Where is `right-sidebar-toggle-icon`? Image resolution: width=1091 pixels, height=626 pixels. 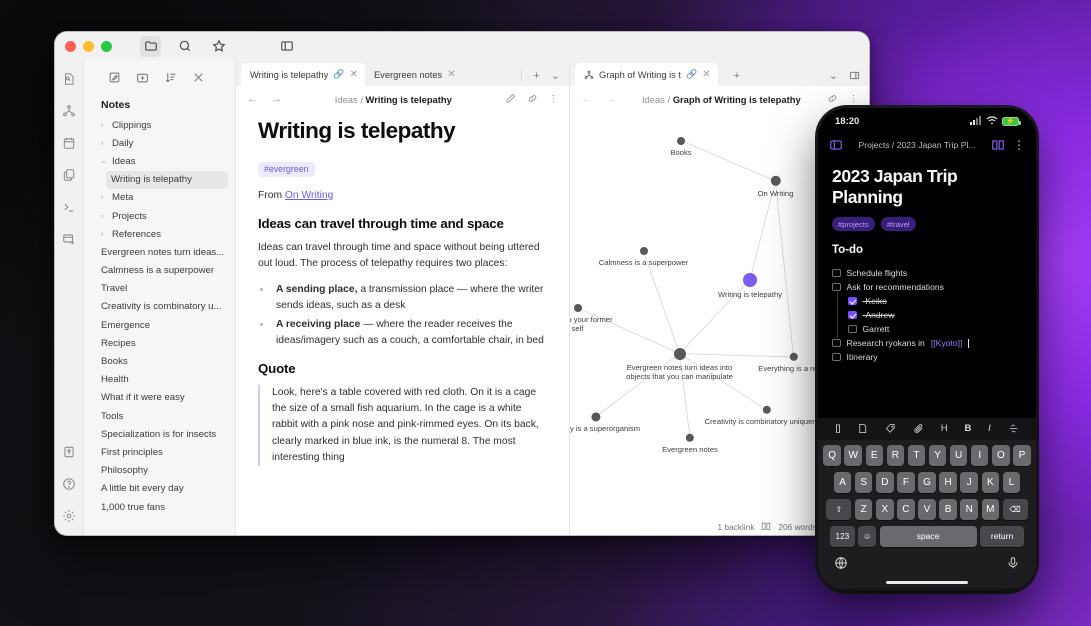 right-sidebar-toggle-icon is located at coordinates (854, 75).